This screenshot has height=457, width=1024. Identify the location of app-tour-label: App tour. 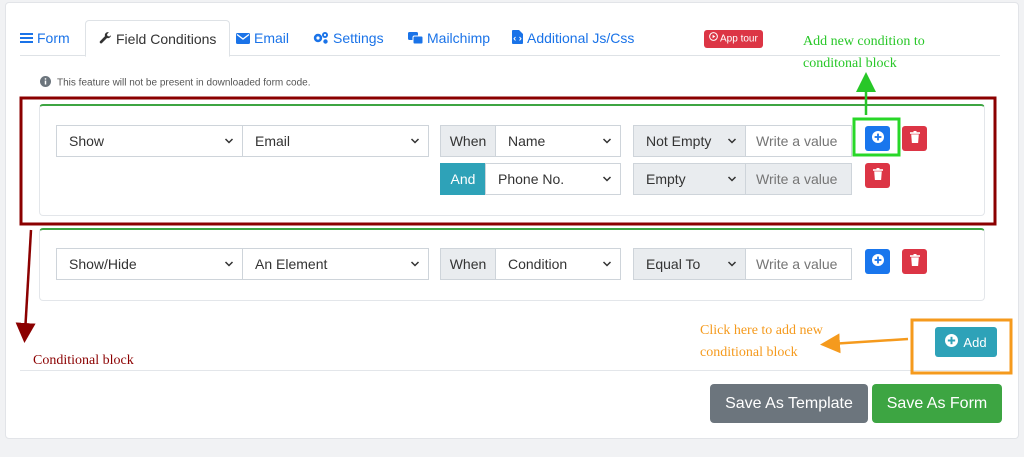
(739, 39).